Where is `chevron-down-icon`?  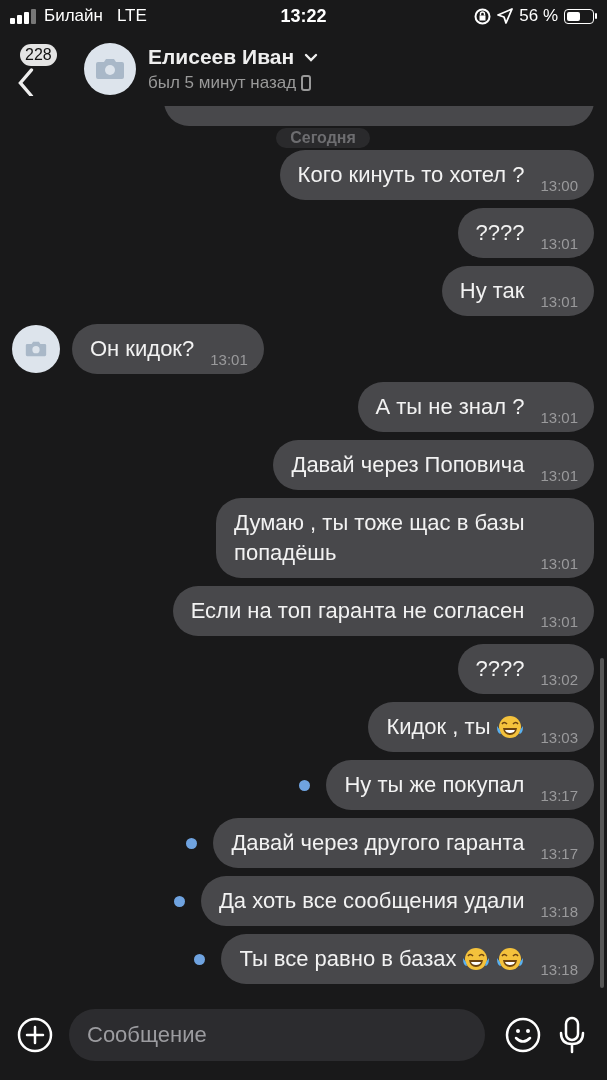 chevron-down-icon is located at coordinates (311, 57).